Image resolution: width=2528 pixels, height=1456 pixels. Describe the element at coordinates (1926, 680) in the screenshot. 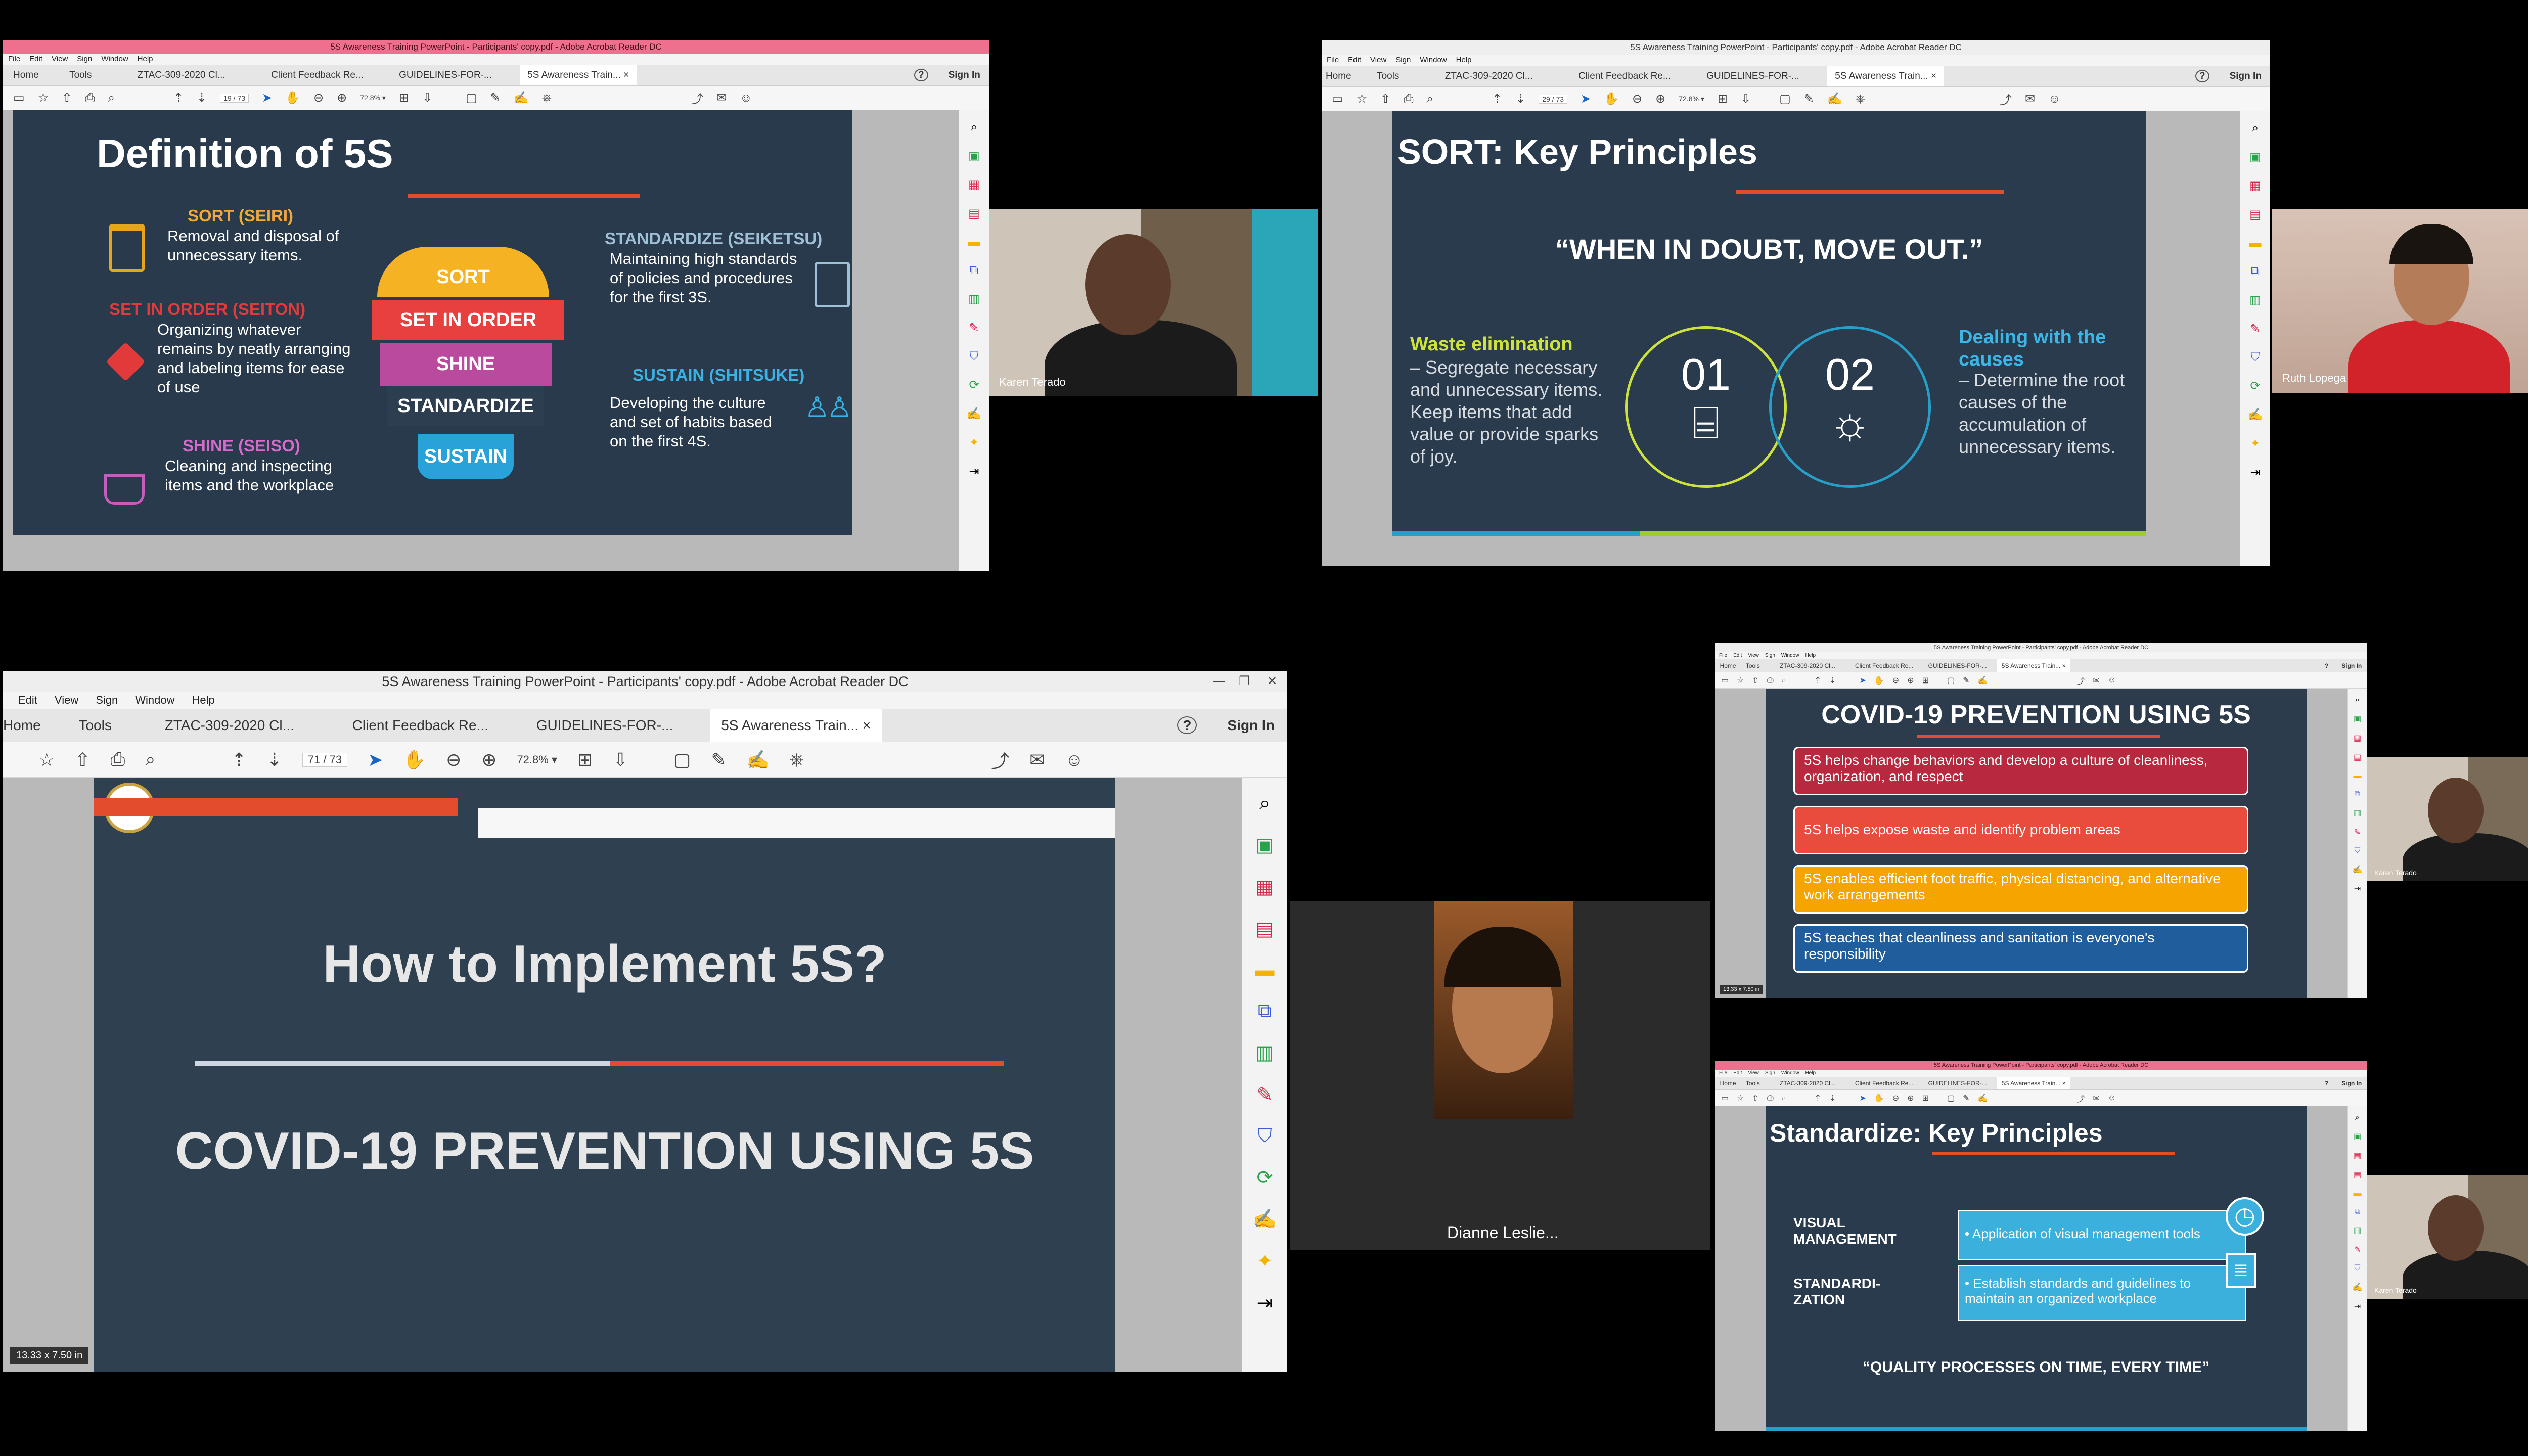

I see `fit-icon: ⊞` at that location.